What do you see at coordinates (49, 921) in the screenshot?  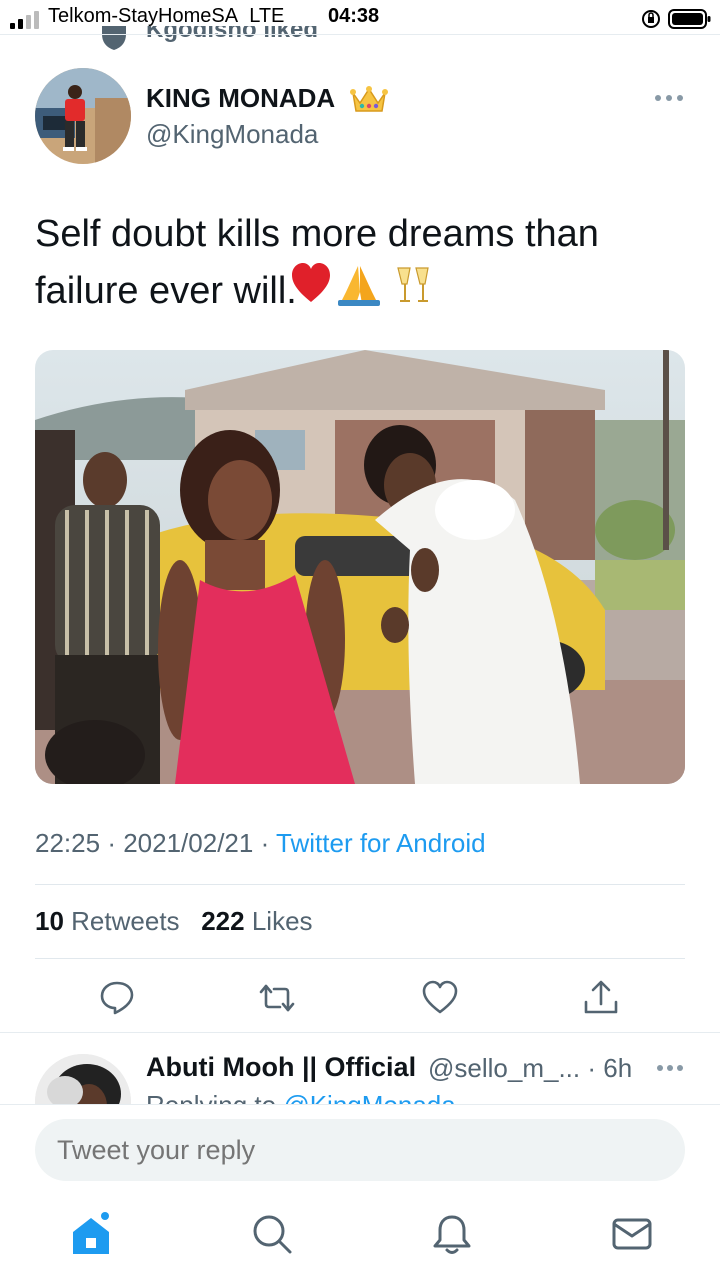 I see `retweets-count: 10` at bounding box center [49, 921].